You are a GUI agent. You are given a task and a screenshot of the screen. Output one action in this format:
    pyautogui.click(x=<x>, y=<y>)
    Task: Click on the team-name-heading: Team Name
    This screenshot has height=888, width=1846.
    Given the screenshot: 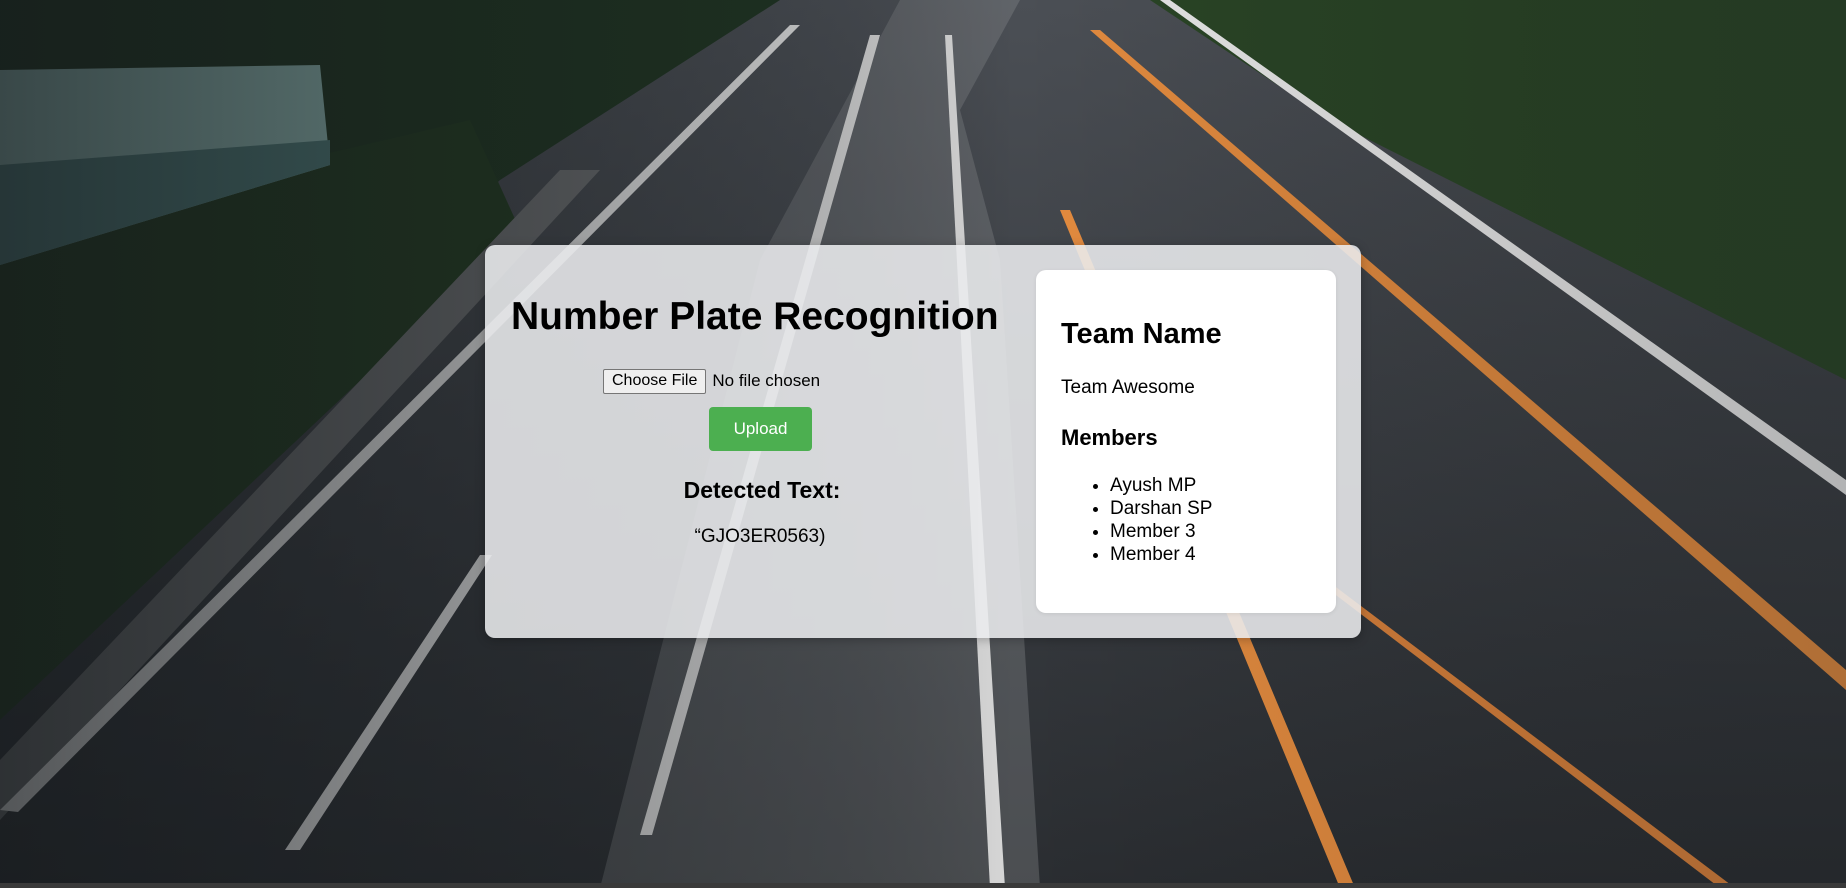 What is the action you would take?
    pyautogui.click(x=1141, y=334)
    